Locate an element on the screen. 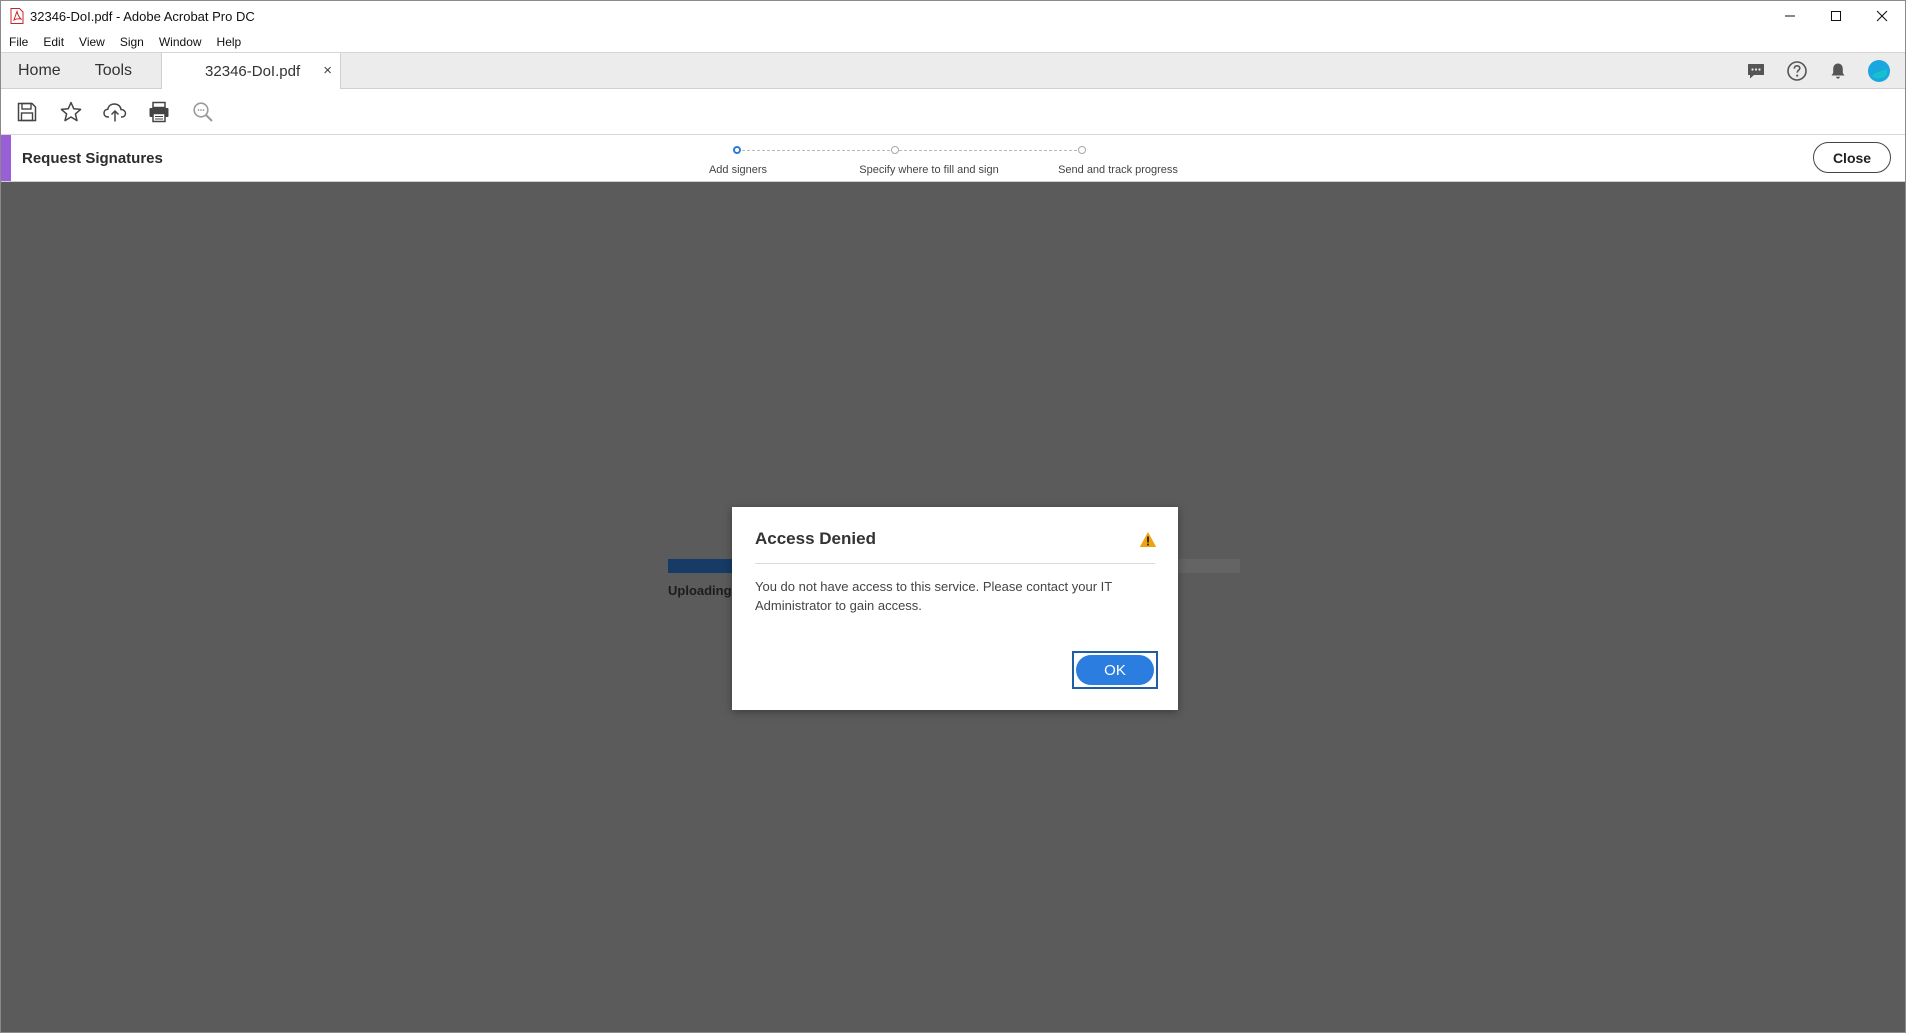 This screenshot has height=1033, width=1906. save-button is located at coordinates (27, 112).